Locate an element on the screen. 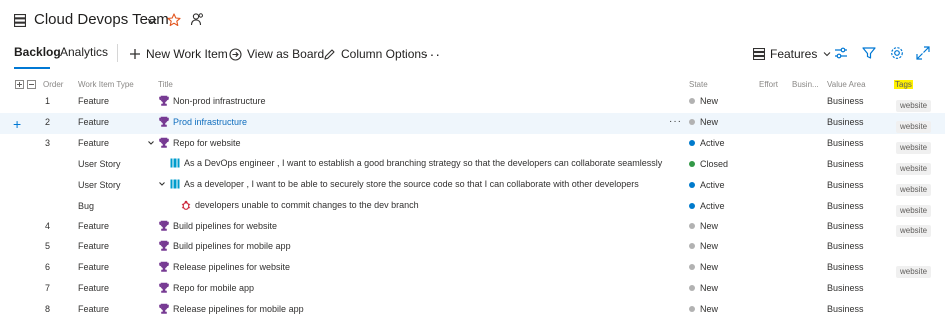 The width and height of the screenshot is (945, 324). view-as-board-button: View as Board is located at coordinates (276, 54).